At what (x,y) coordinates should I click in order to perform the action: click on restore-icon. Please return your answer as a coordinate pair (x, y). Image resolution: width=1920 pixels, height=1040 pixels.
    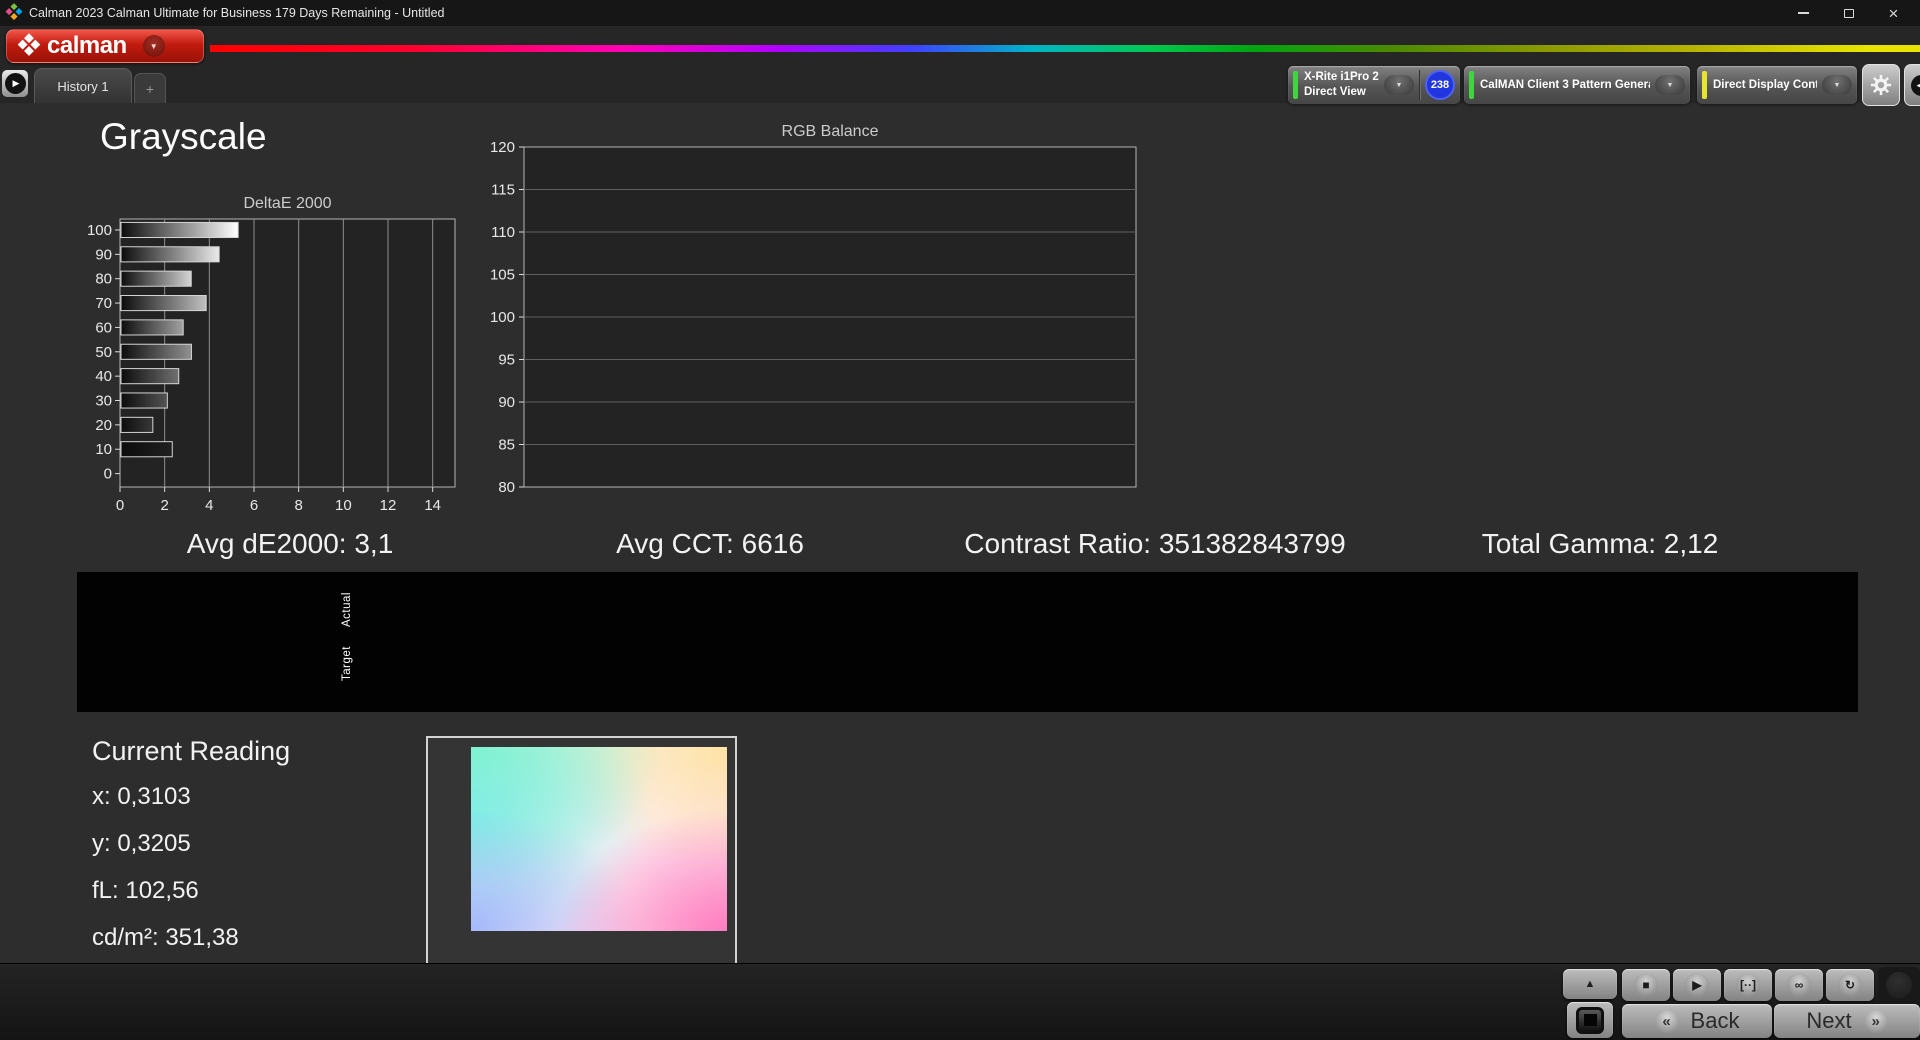
    Looking at the image, I should click on (1848, 13).